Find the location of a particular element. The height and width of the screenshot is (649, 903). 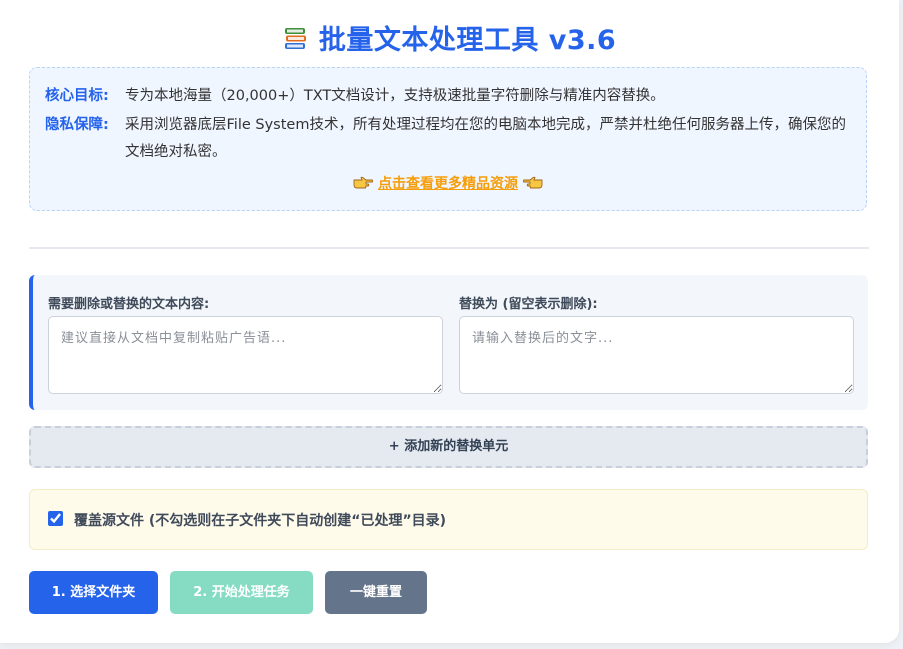

more-resources-link: 点击查看更多精品资源 is located at coordinates (448, 184).